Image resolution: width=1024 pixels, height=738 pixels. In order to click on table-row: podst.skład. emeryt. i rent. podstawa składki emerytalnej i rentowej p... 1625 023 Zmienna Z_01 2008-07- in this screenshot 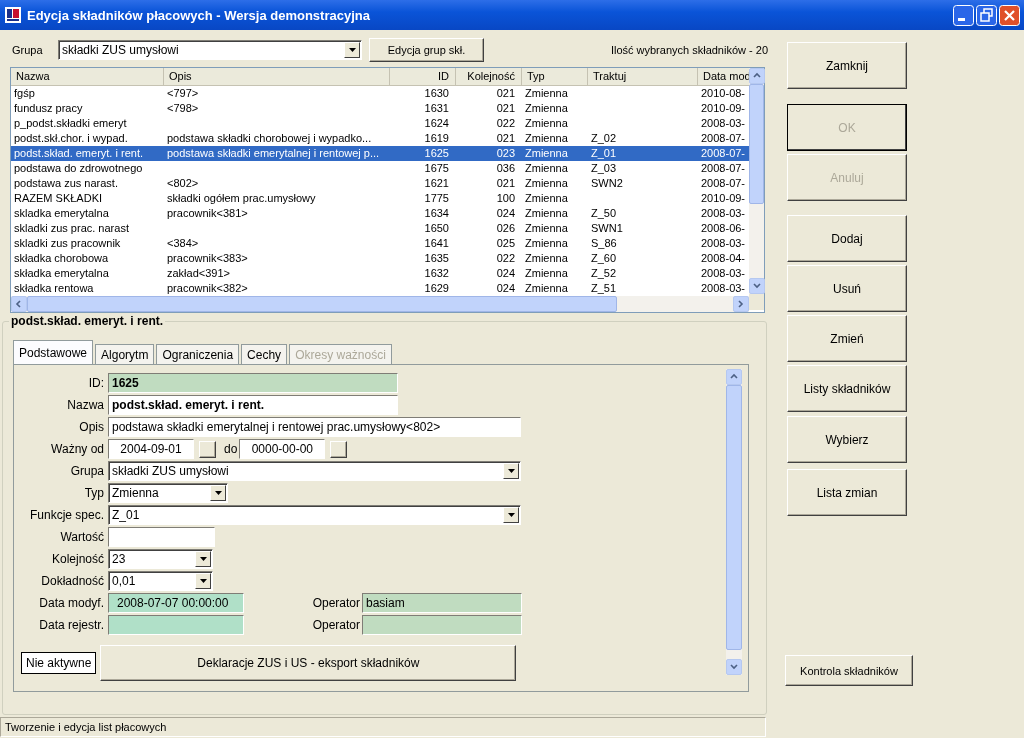, I will do `click(380, 153)`.